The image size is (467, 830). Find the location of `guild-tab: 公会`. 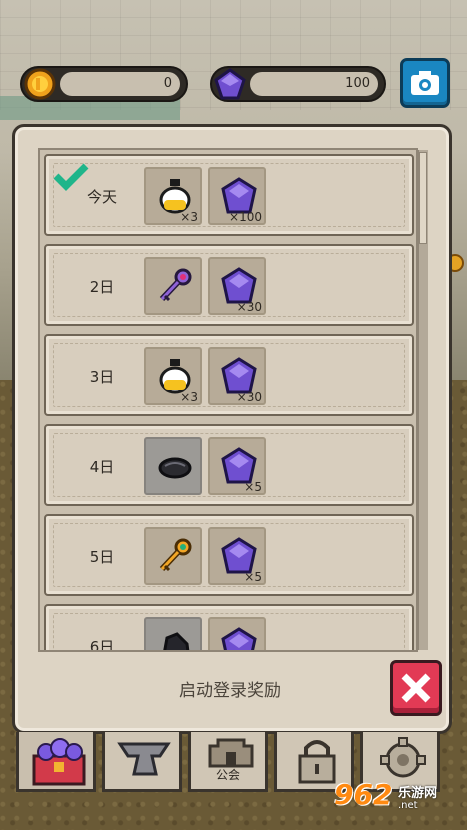

guild-tab: 公会 is located at coordinates (228, 762).